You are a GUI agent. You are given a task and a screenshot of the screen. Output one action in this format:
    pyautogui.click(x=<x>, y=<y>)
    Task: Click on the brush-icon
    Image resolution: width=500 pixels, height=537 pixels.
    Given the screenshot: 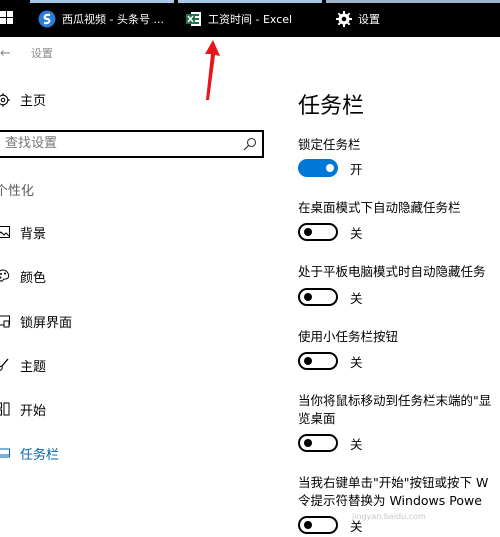 What is the action you would take?
    pyautogui.click(x=5, y=365)
    